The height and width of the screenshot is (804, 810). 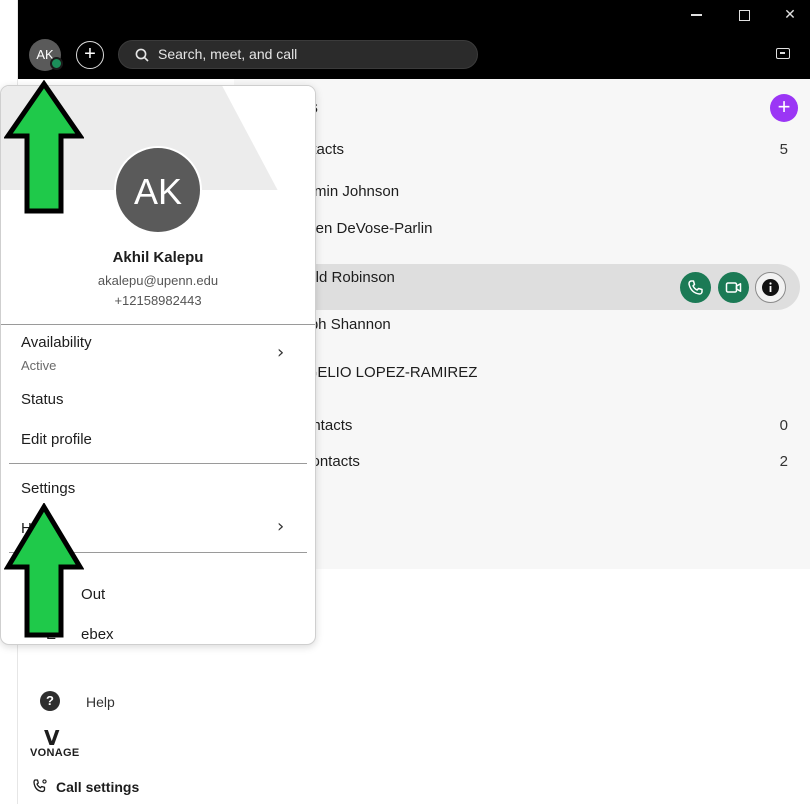 I want to click on profile-phone: +12158982443, so click(x=158, y=300).